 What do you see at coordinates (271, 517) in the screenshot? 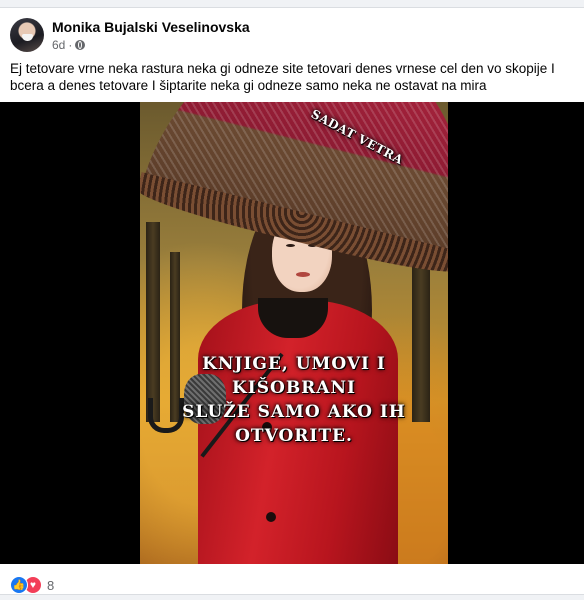
I see `coat-button` at bounding box center [271, 517].